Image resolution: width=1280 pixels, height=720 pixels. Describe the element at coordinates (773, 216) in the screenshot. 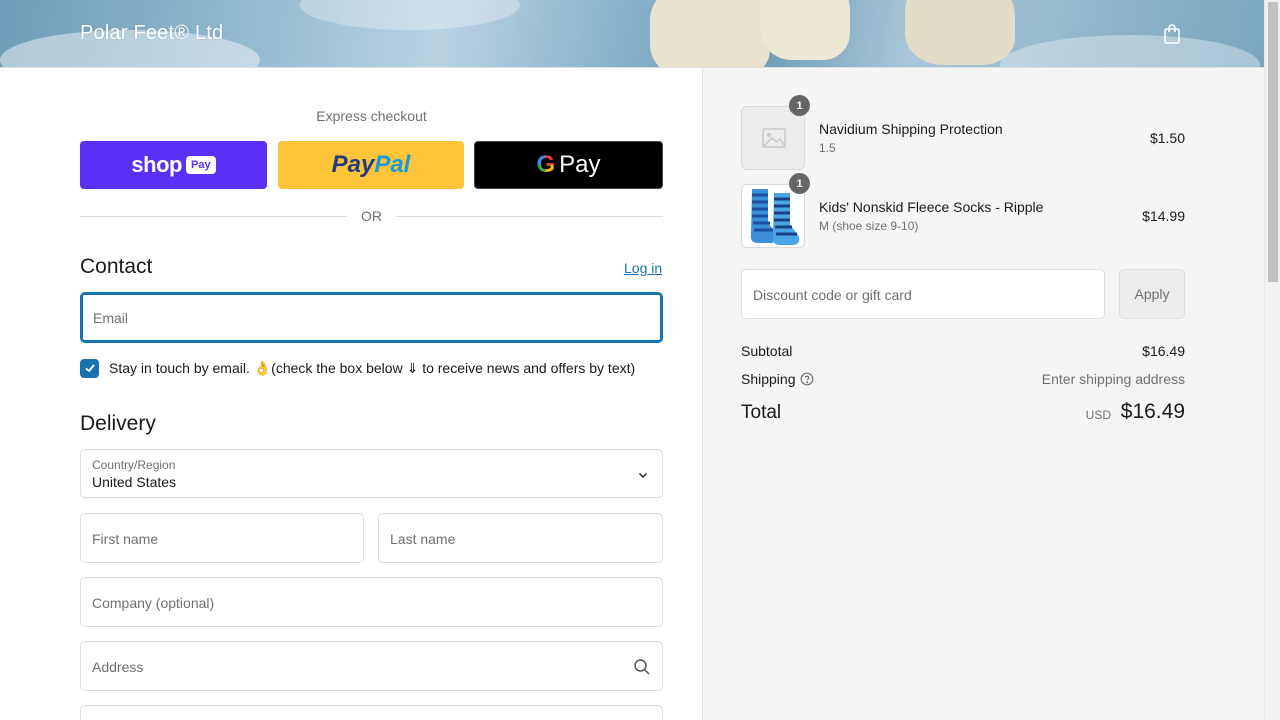

I see `sock-image` at that location.